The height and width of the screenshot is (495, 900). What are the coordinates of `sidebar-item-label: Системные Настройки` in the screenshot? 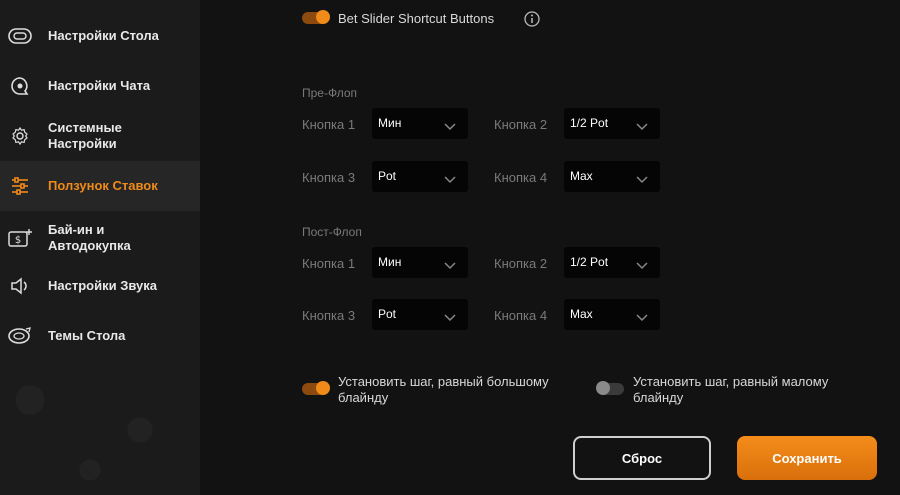 It's located at (85, 135).